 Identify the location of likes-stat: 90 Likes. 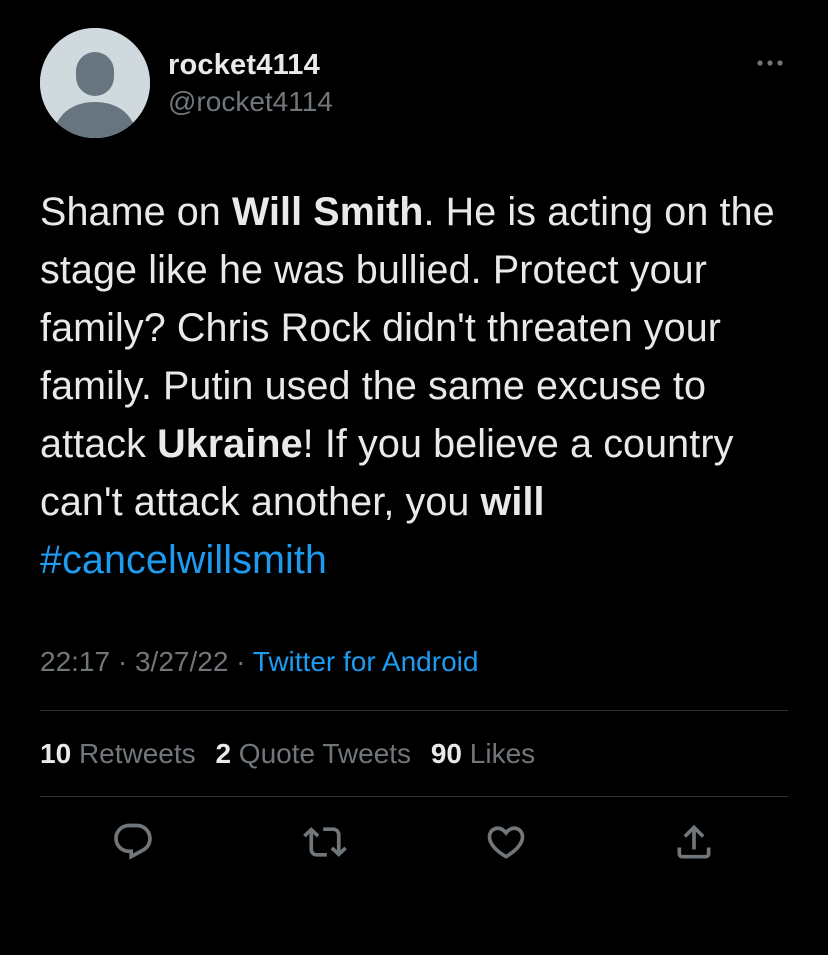
(483, 753).